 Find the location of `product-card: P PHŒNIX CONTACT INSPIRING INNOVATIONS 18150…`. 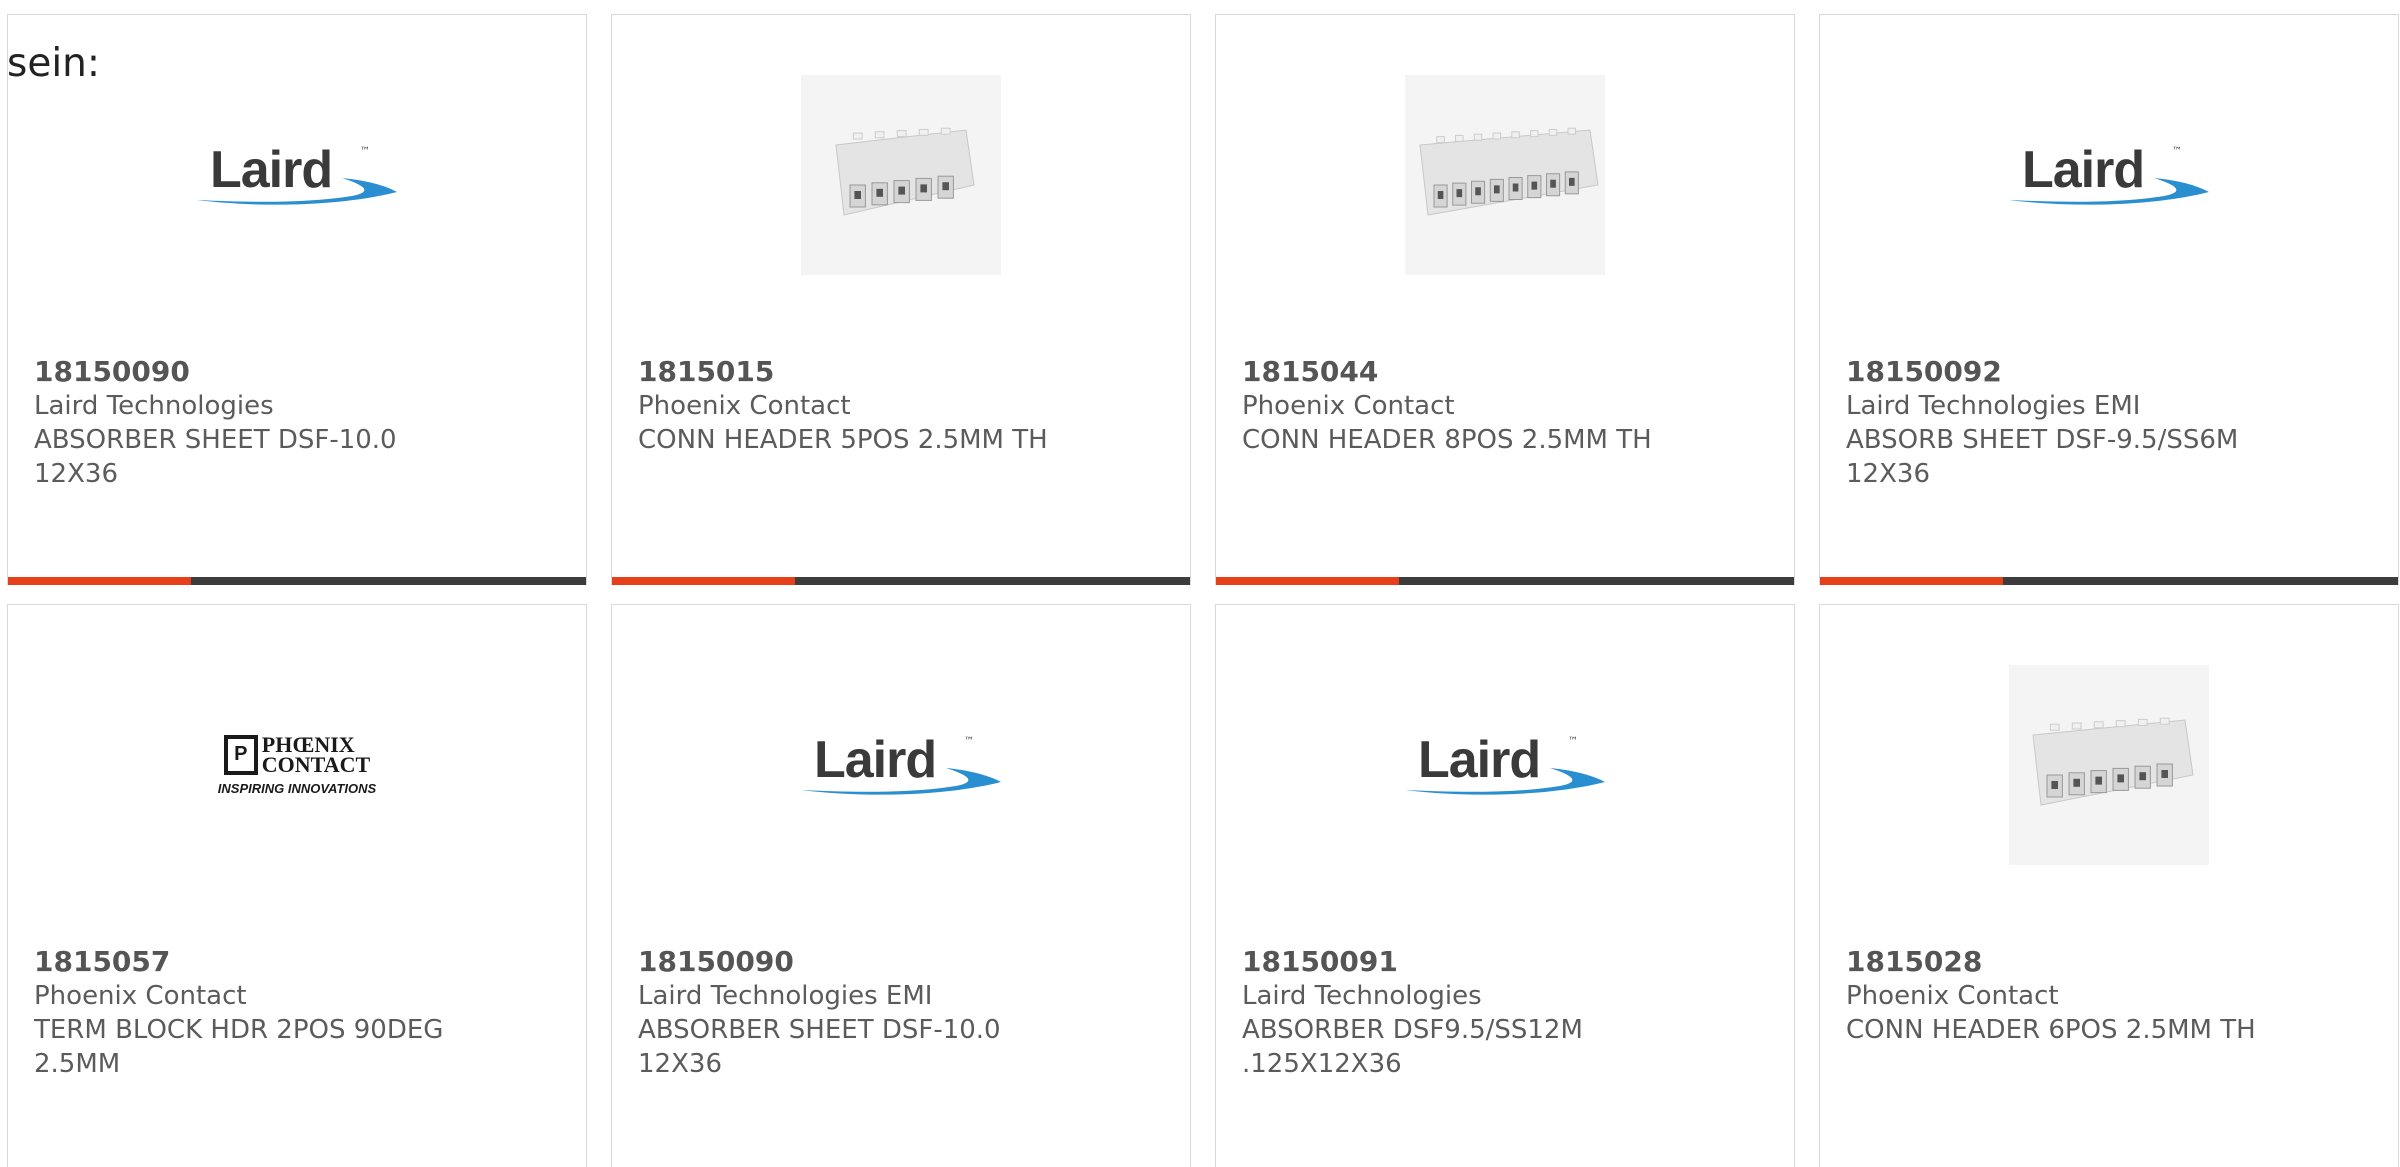

product-card: P PHŒNIX CONTACT INSPIRING INNOVATIONS 18150… is located at coordinates (297, 885).